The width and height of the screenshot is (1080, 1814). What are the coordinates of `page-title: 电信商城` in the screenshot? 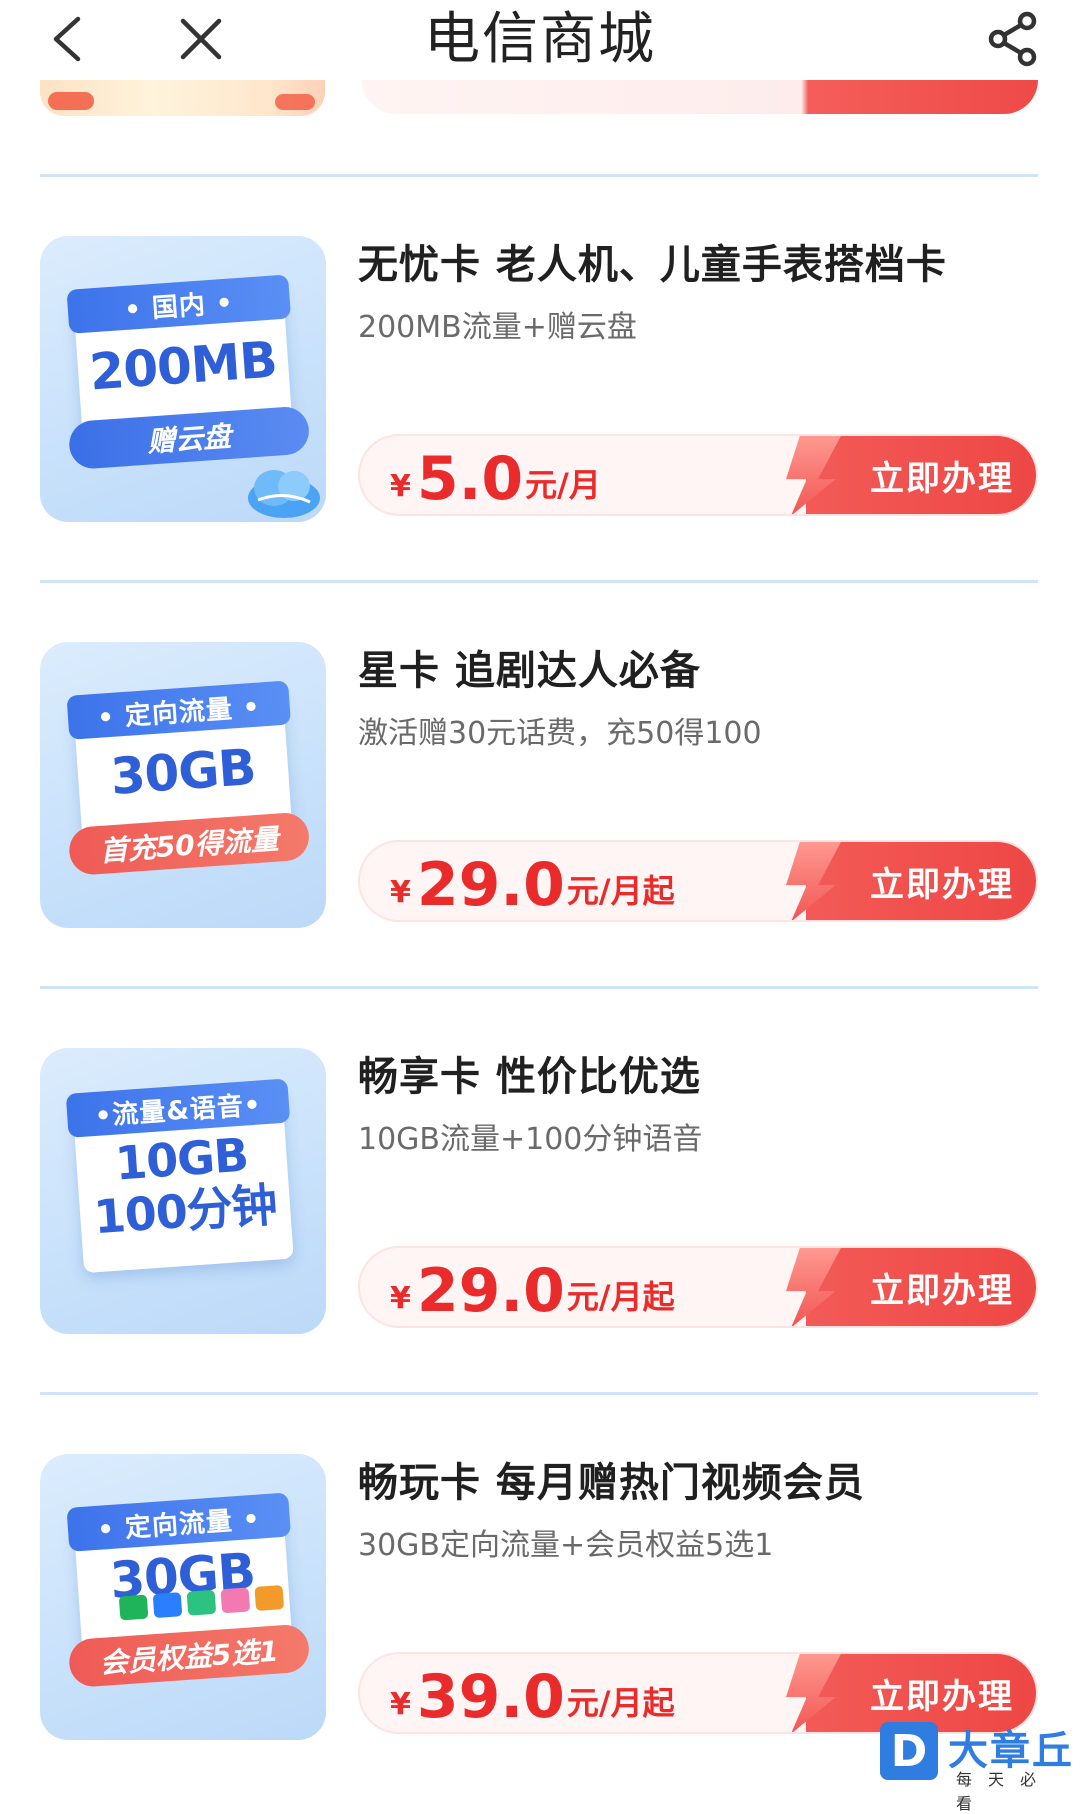 It's located at (540, 39).